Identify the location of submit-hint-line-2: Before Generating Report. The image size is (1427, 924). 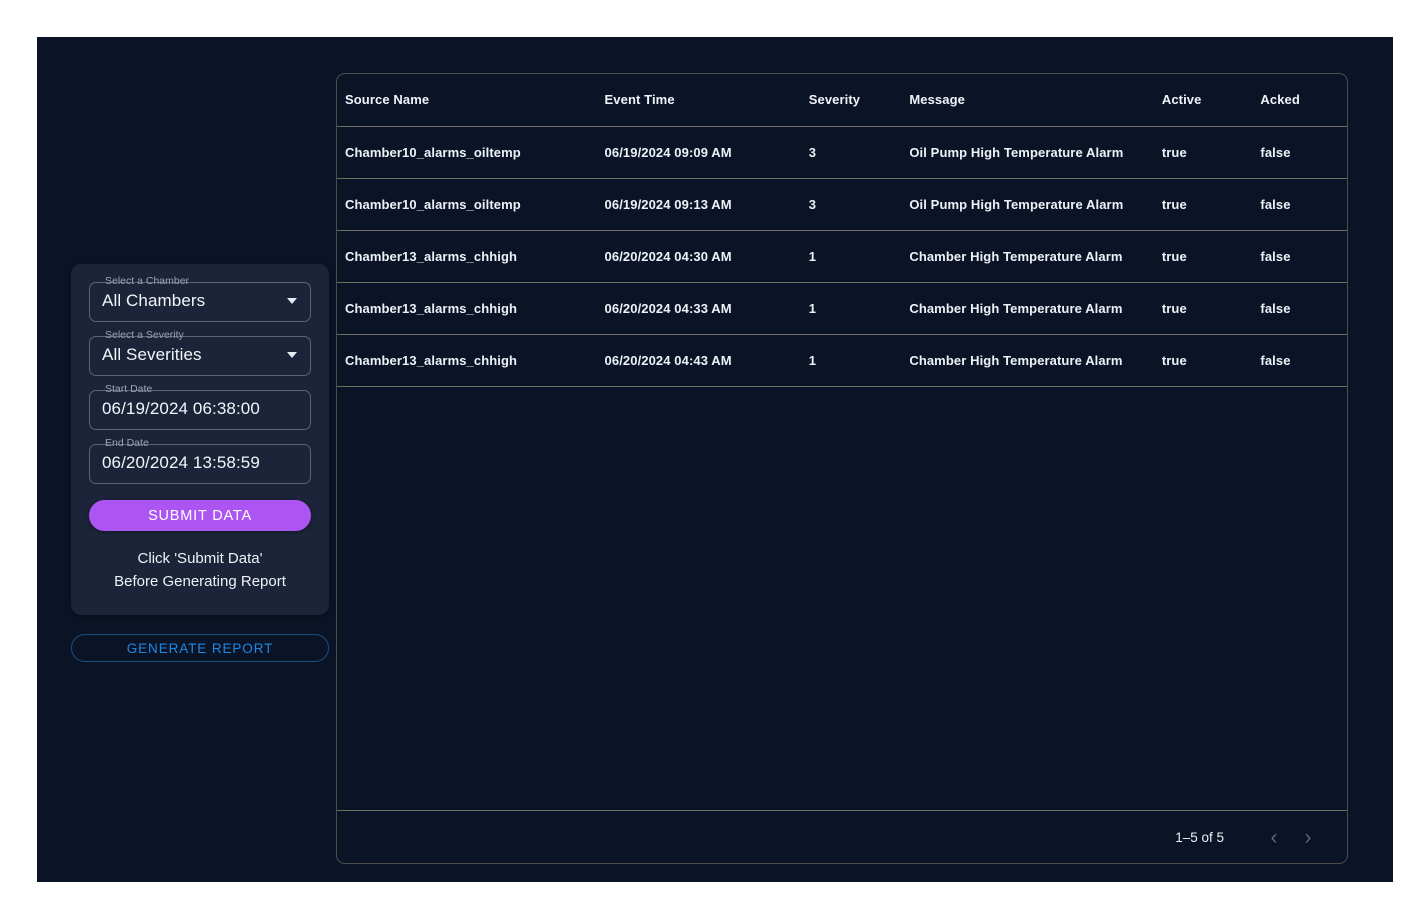
(200, 581).